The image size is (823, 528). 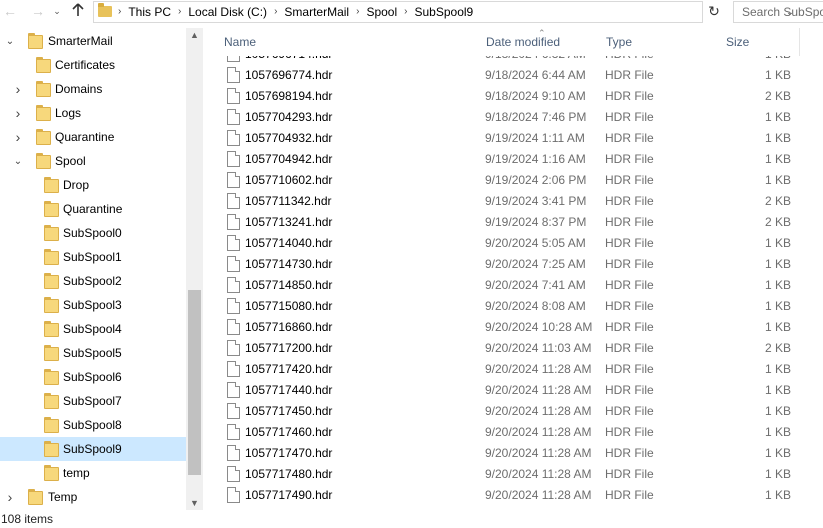 What do you see at coordinates (227, 12) in the screenshot?
I see `breadcrumb-local-disk: Local Disk (C:)` at bounding box center [227, 12].